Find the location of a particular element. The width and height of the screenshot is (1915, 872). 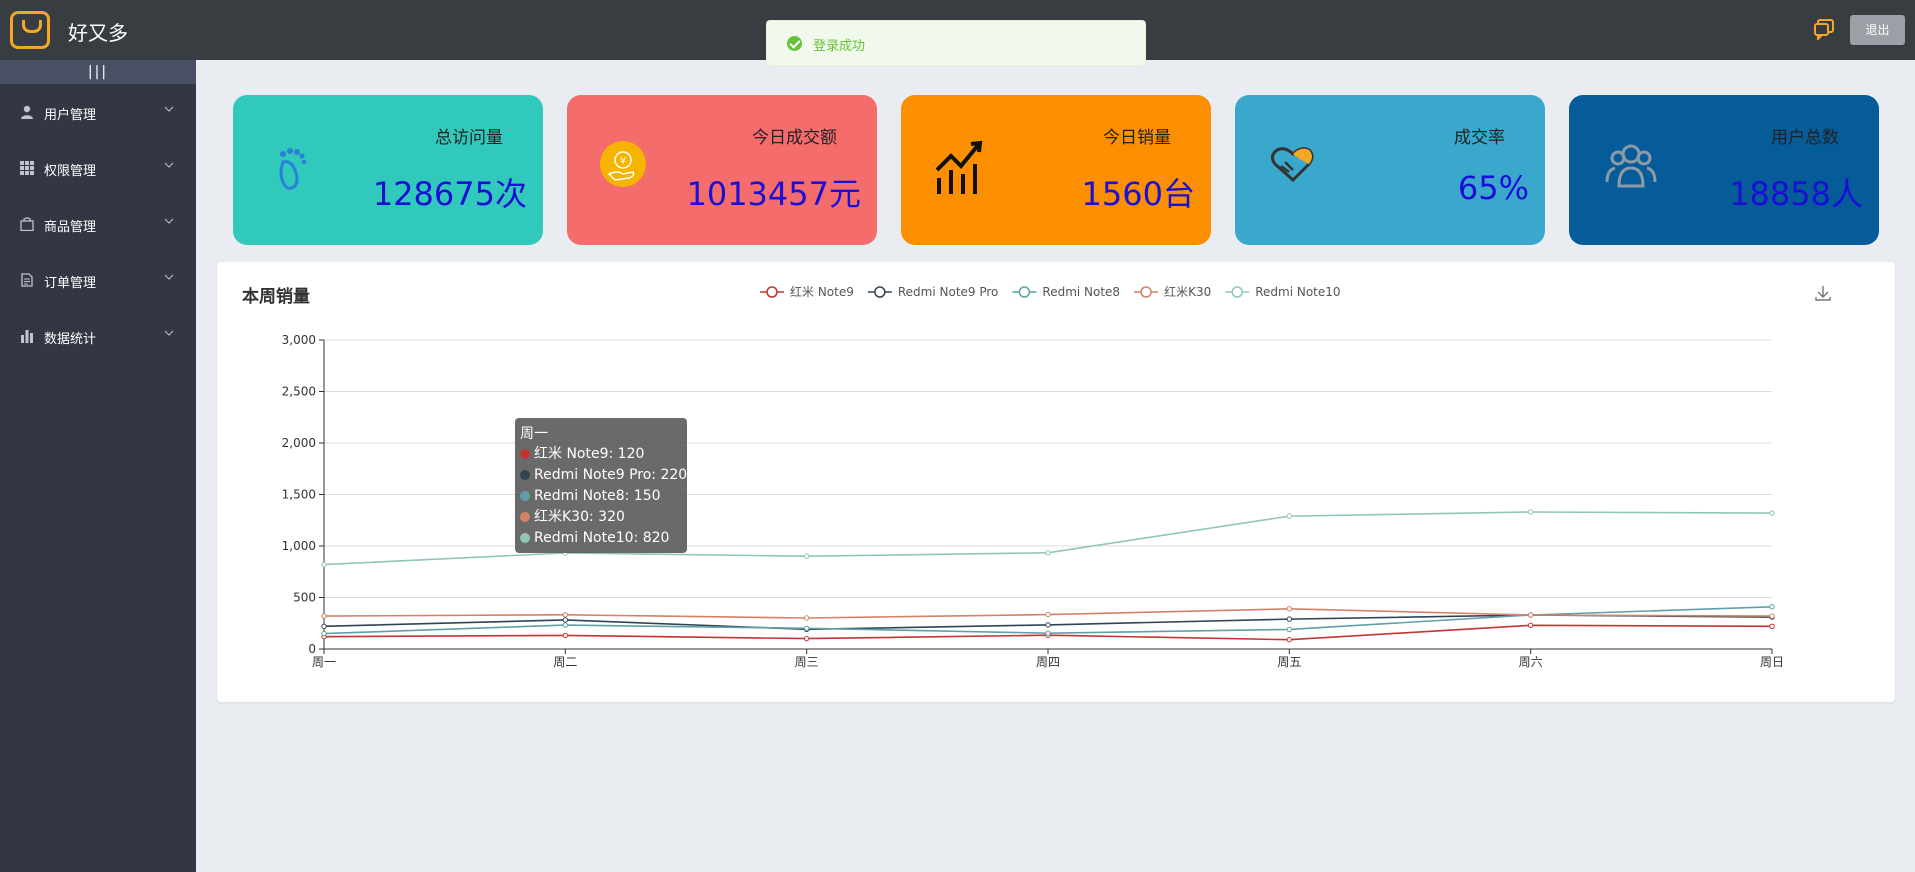

x-tick-label: 周三 is located at coordinates (807, 662).